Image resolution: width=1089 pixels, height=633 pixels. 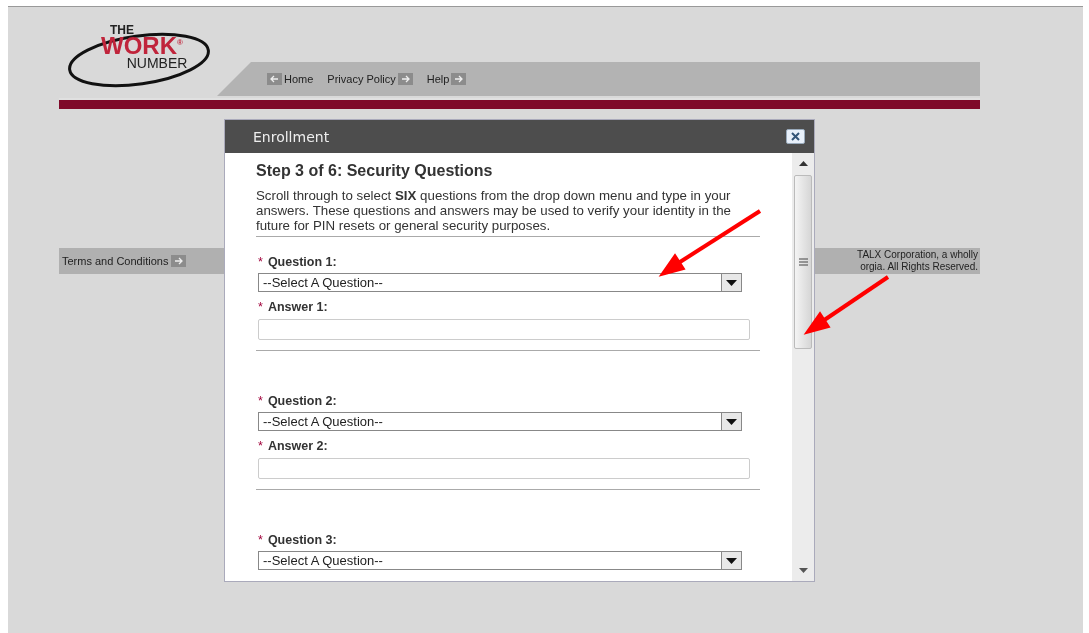 I want to click on question-label: * Question 1:, so click(x=298, y=262).